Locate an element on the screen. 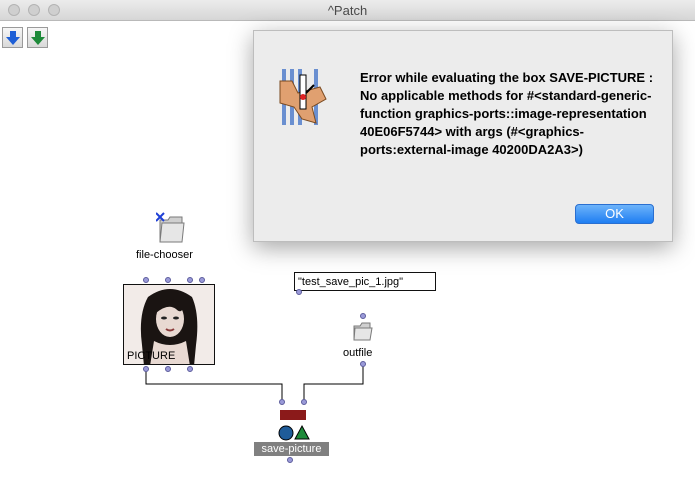 This screenshot has height=497, width=695. file-chooser-box is located at coordinates (171, 230).